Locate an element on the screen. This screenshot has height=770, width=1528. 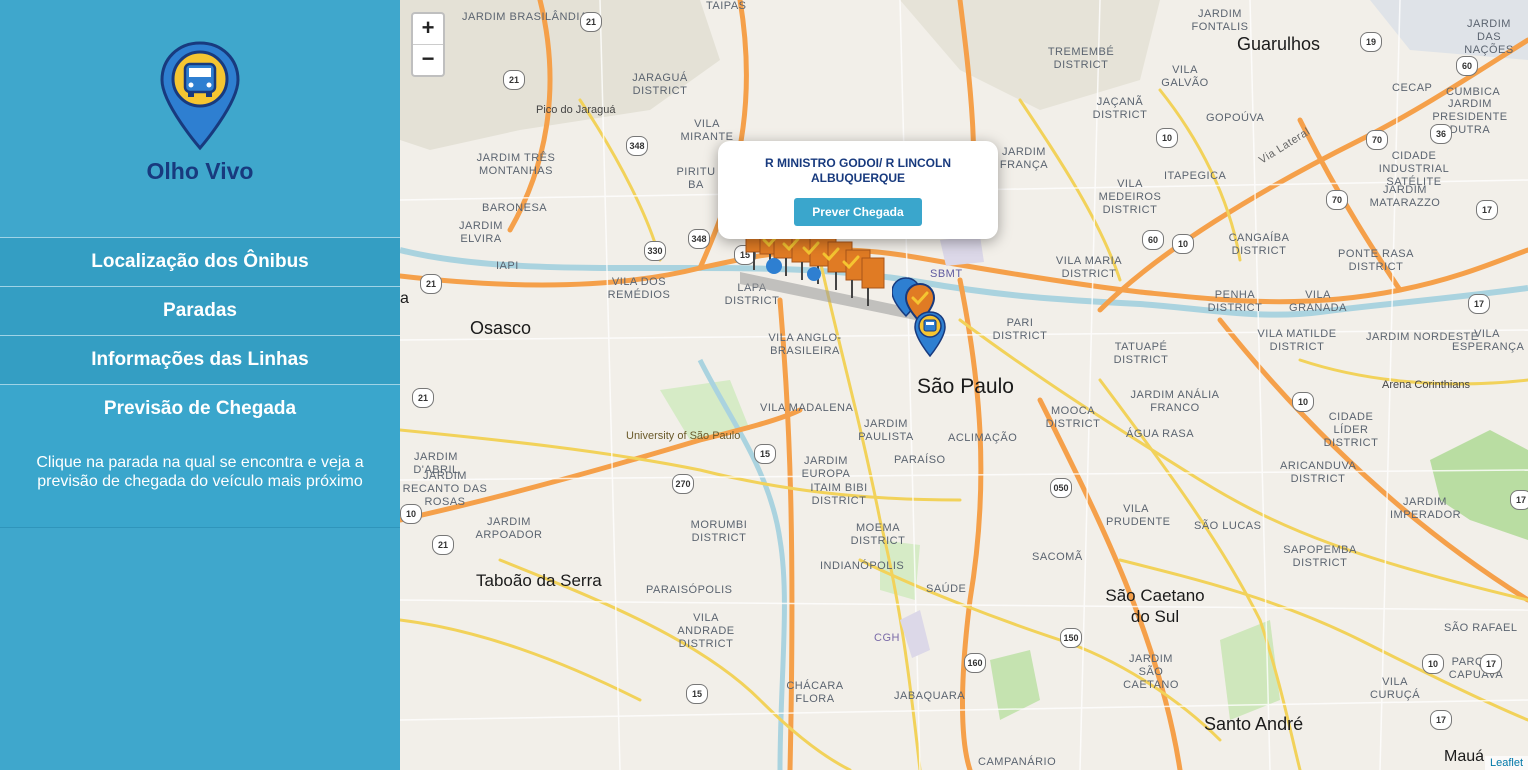
leaflet-attribution-link: Leaflet is located at coordinates (1506, 763).